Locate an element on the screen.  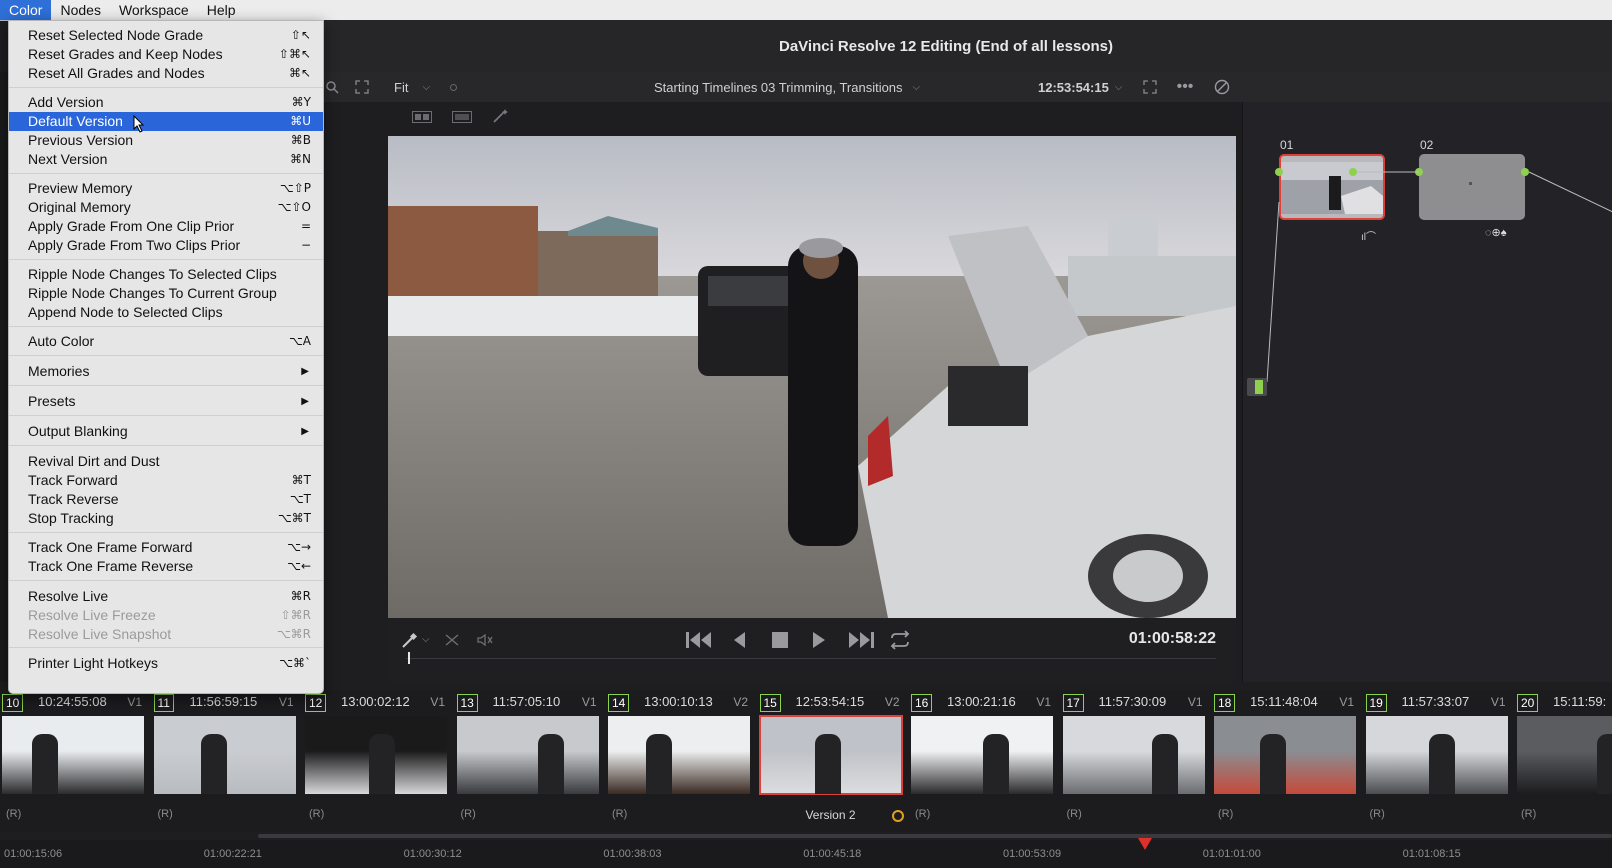
menu-help: Help is located at coordinates (221, 10).